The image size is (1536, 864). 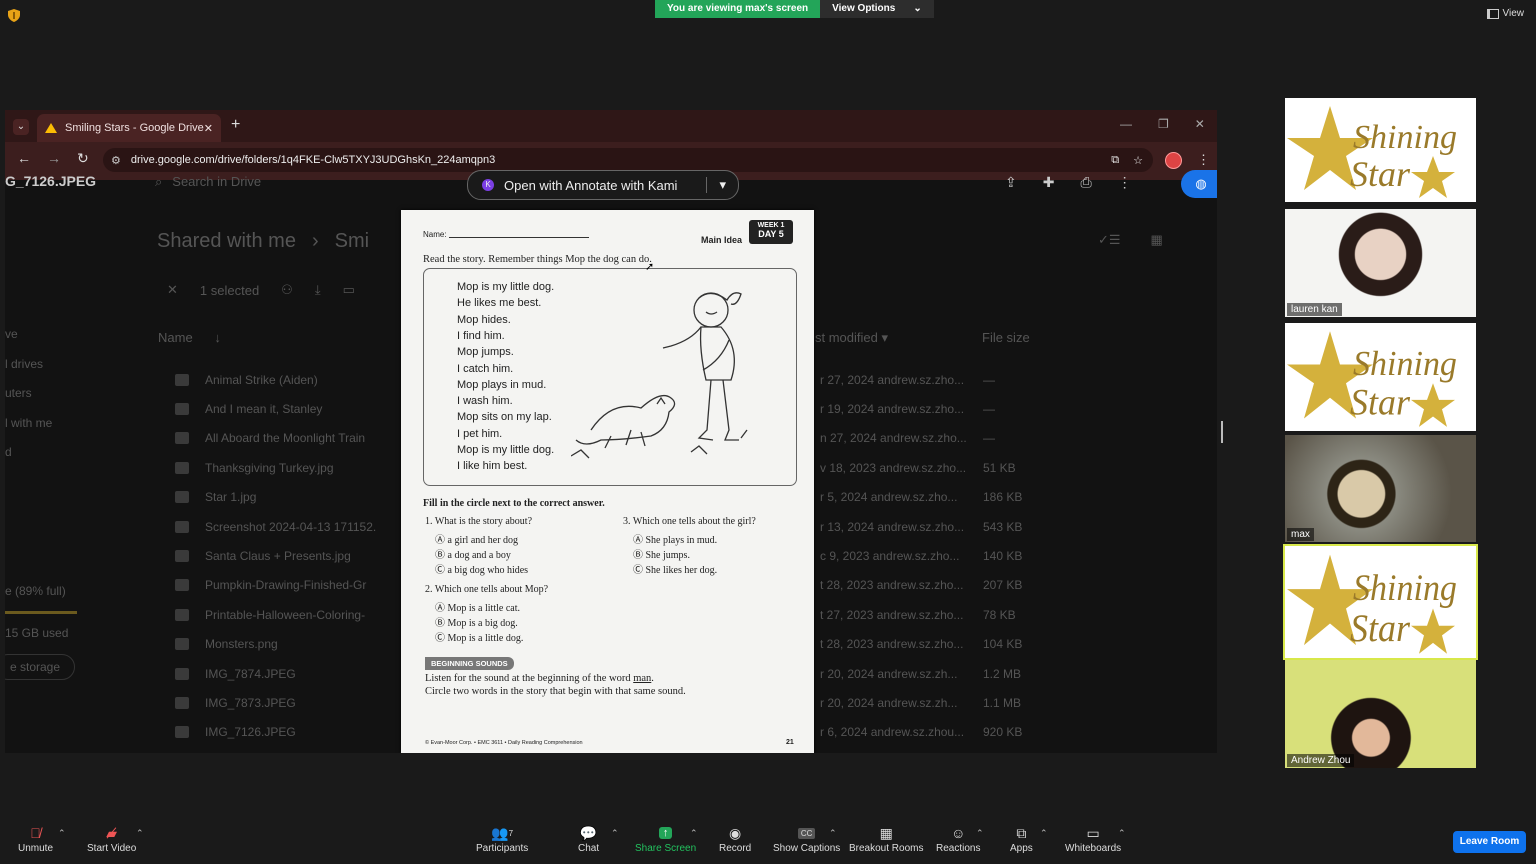 What do you see at coordinates (1199, 184) in the screenshot?
I see `globe-icon: ◍` at bounding box center [1199, 184].